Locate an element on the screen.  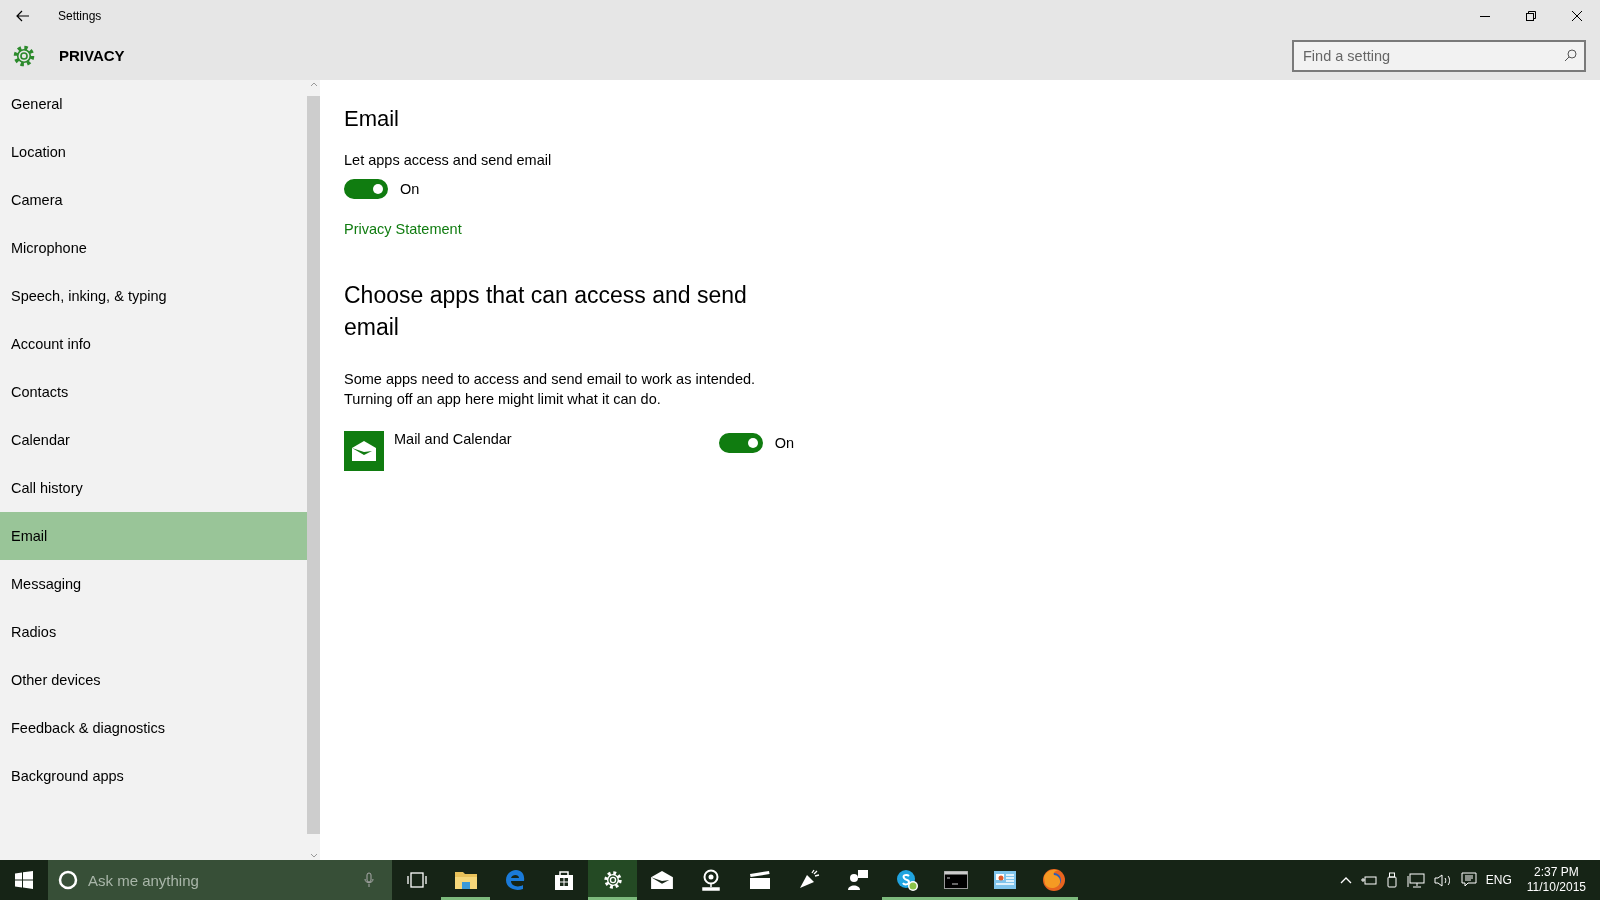
battery-icon is located at coordinates (1368, 880).